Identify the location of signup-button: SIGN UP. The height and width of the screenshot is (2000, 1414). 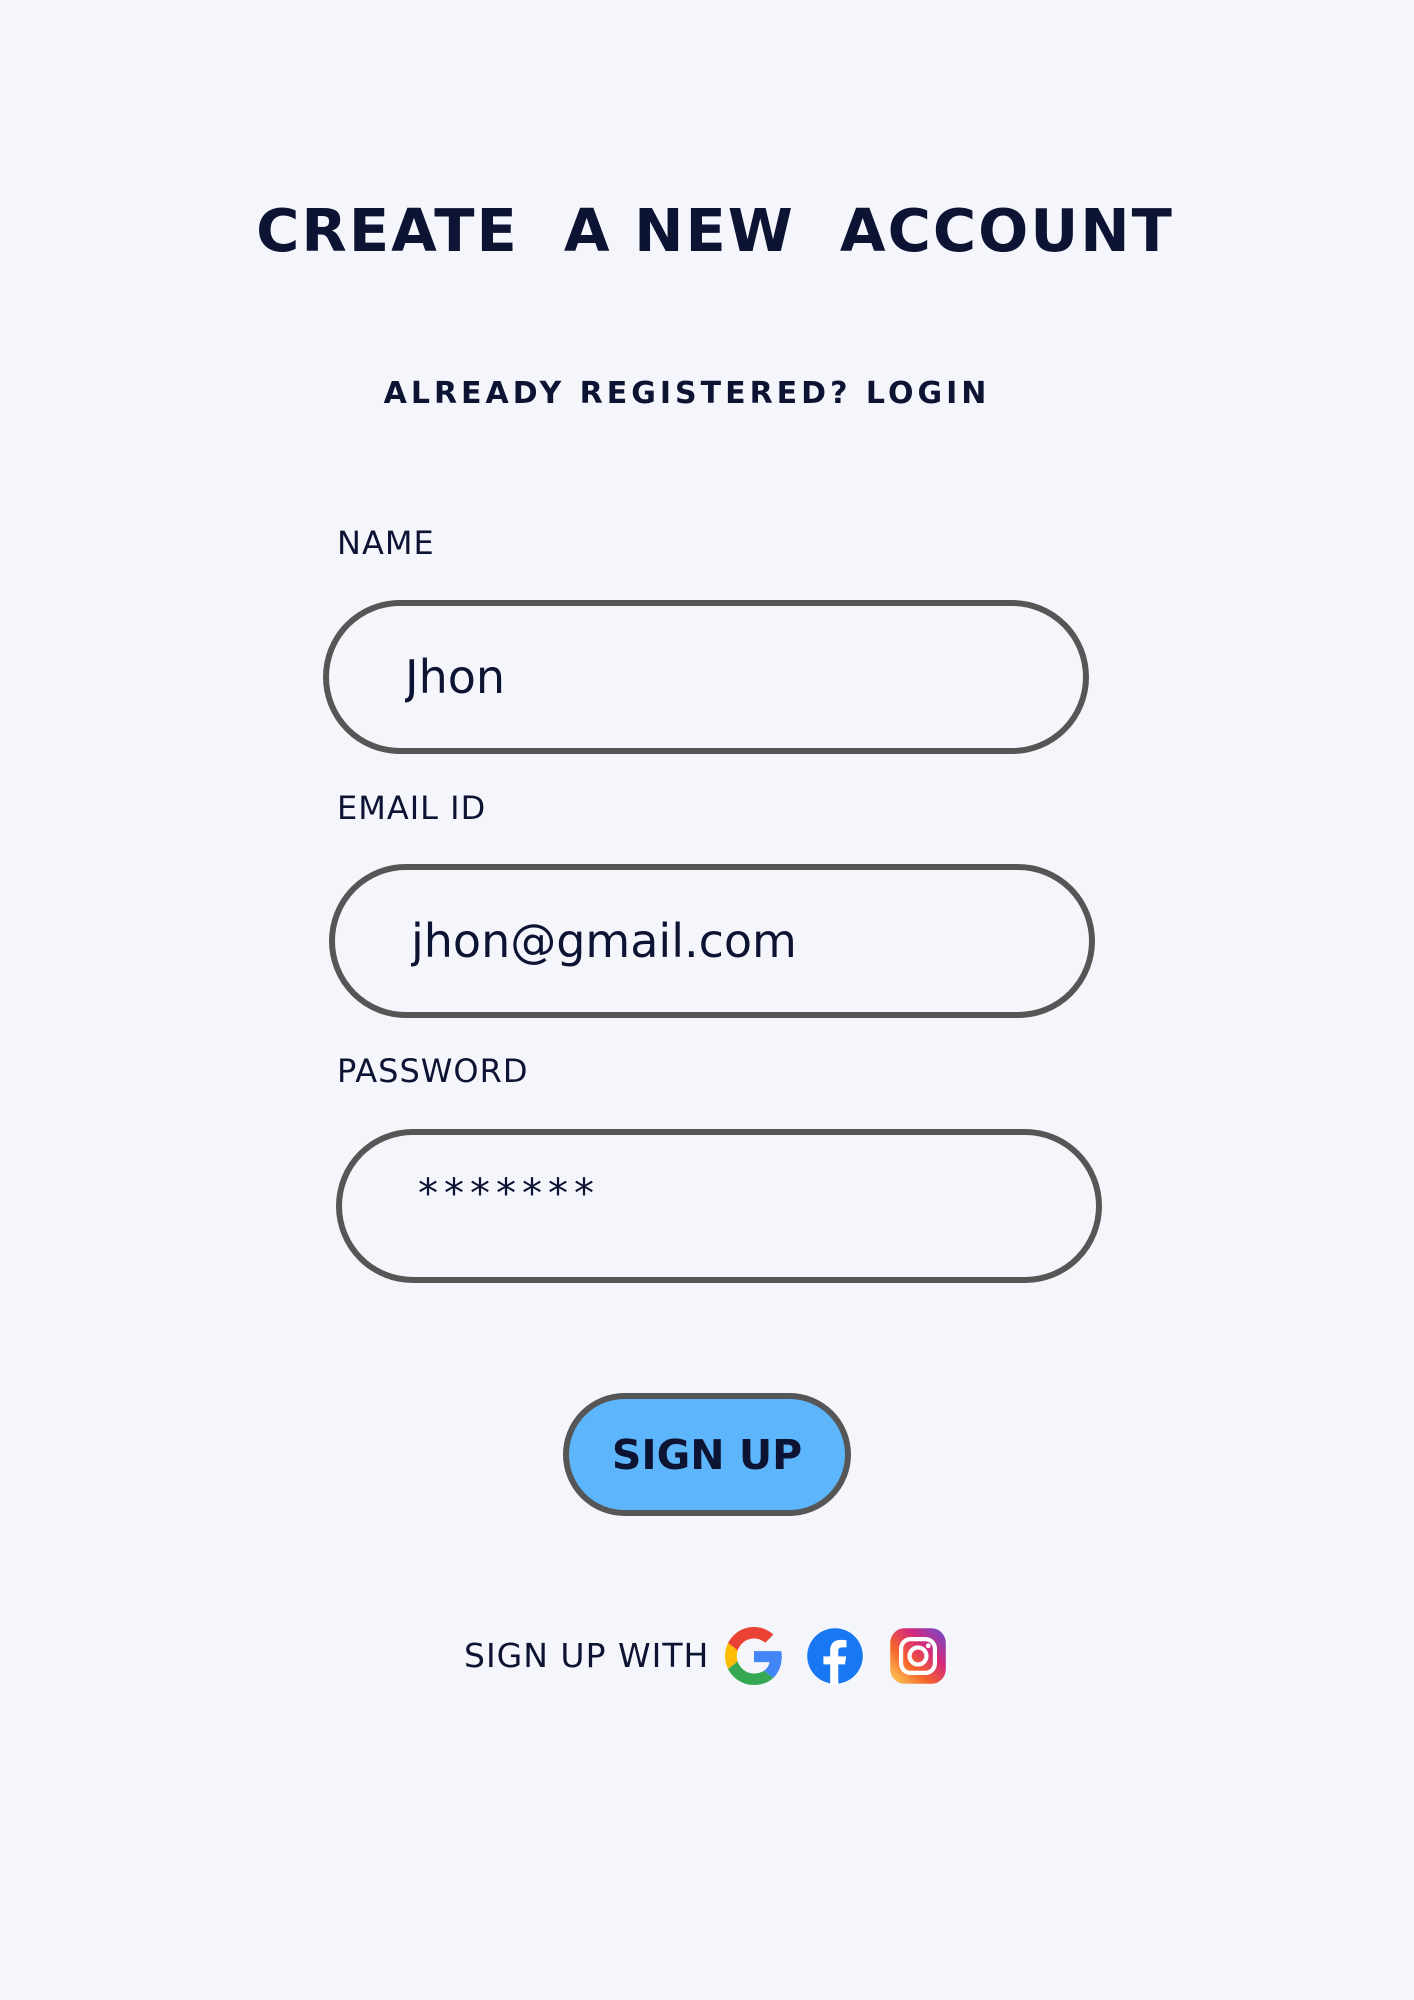
(707, 1454).